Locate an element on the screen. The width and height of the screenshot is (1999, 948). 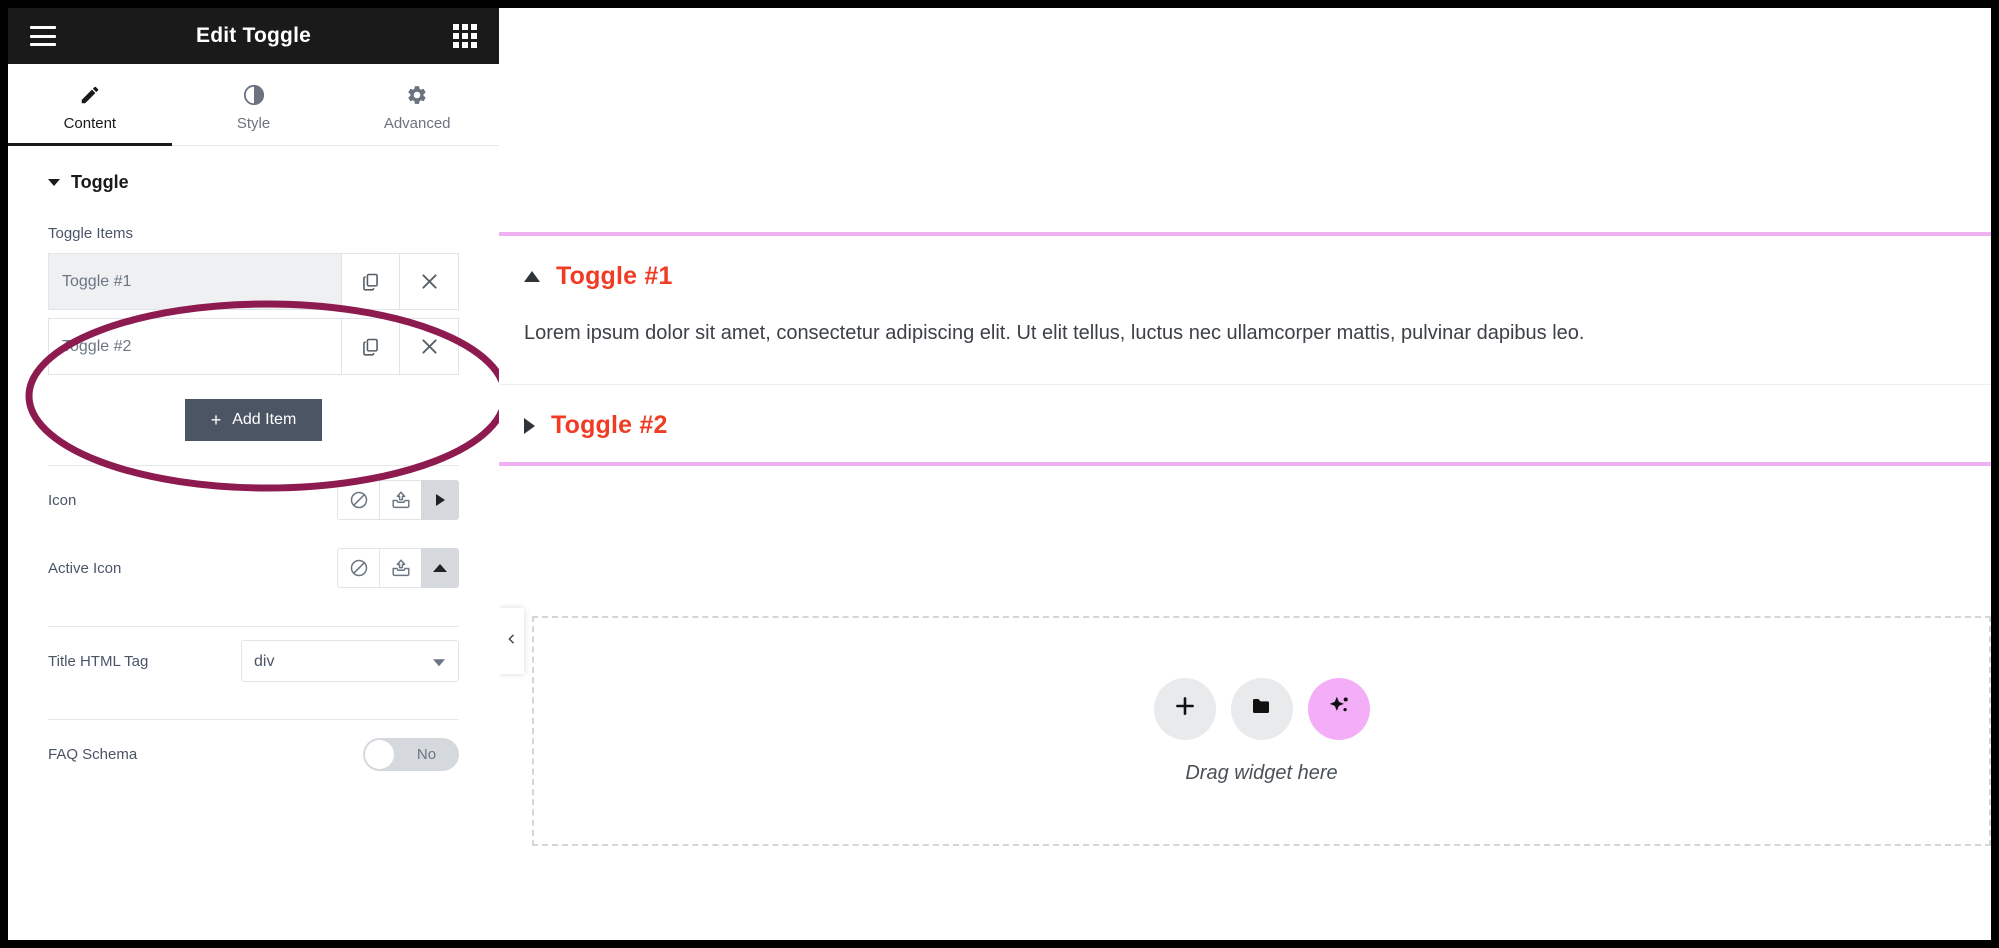
gear-icon is located at coordinates (417, 95).